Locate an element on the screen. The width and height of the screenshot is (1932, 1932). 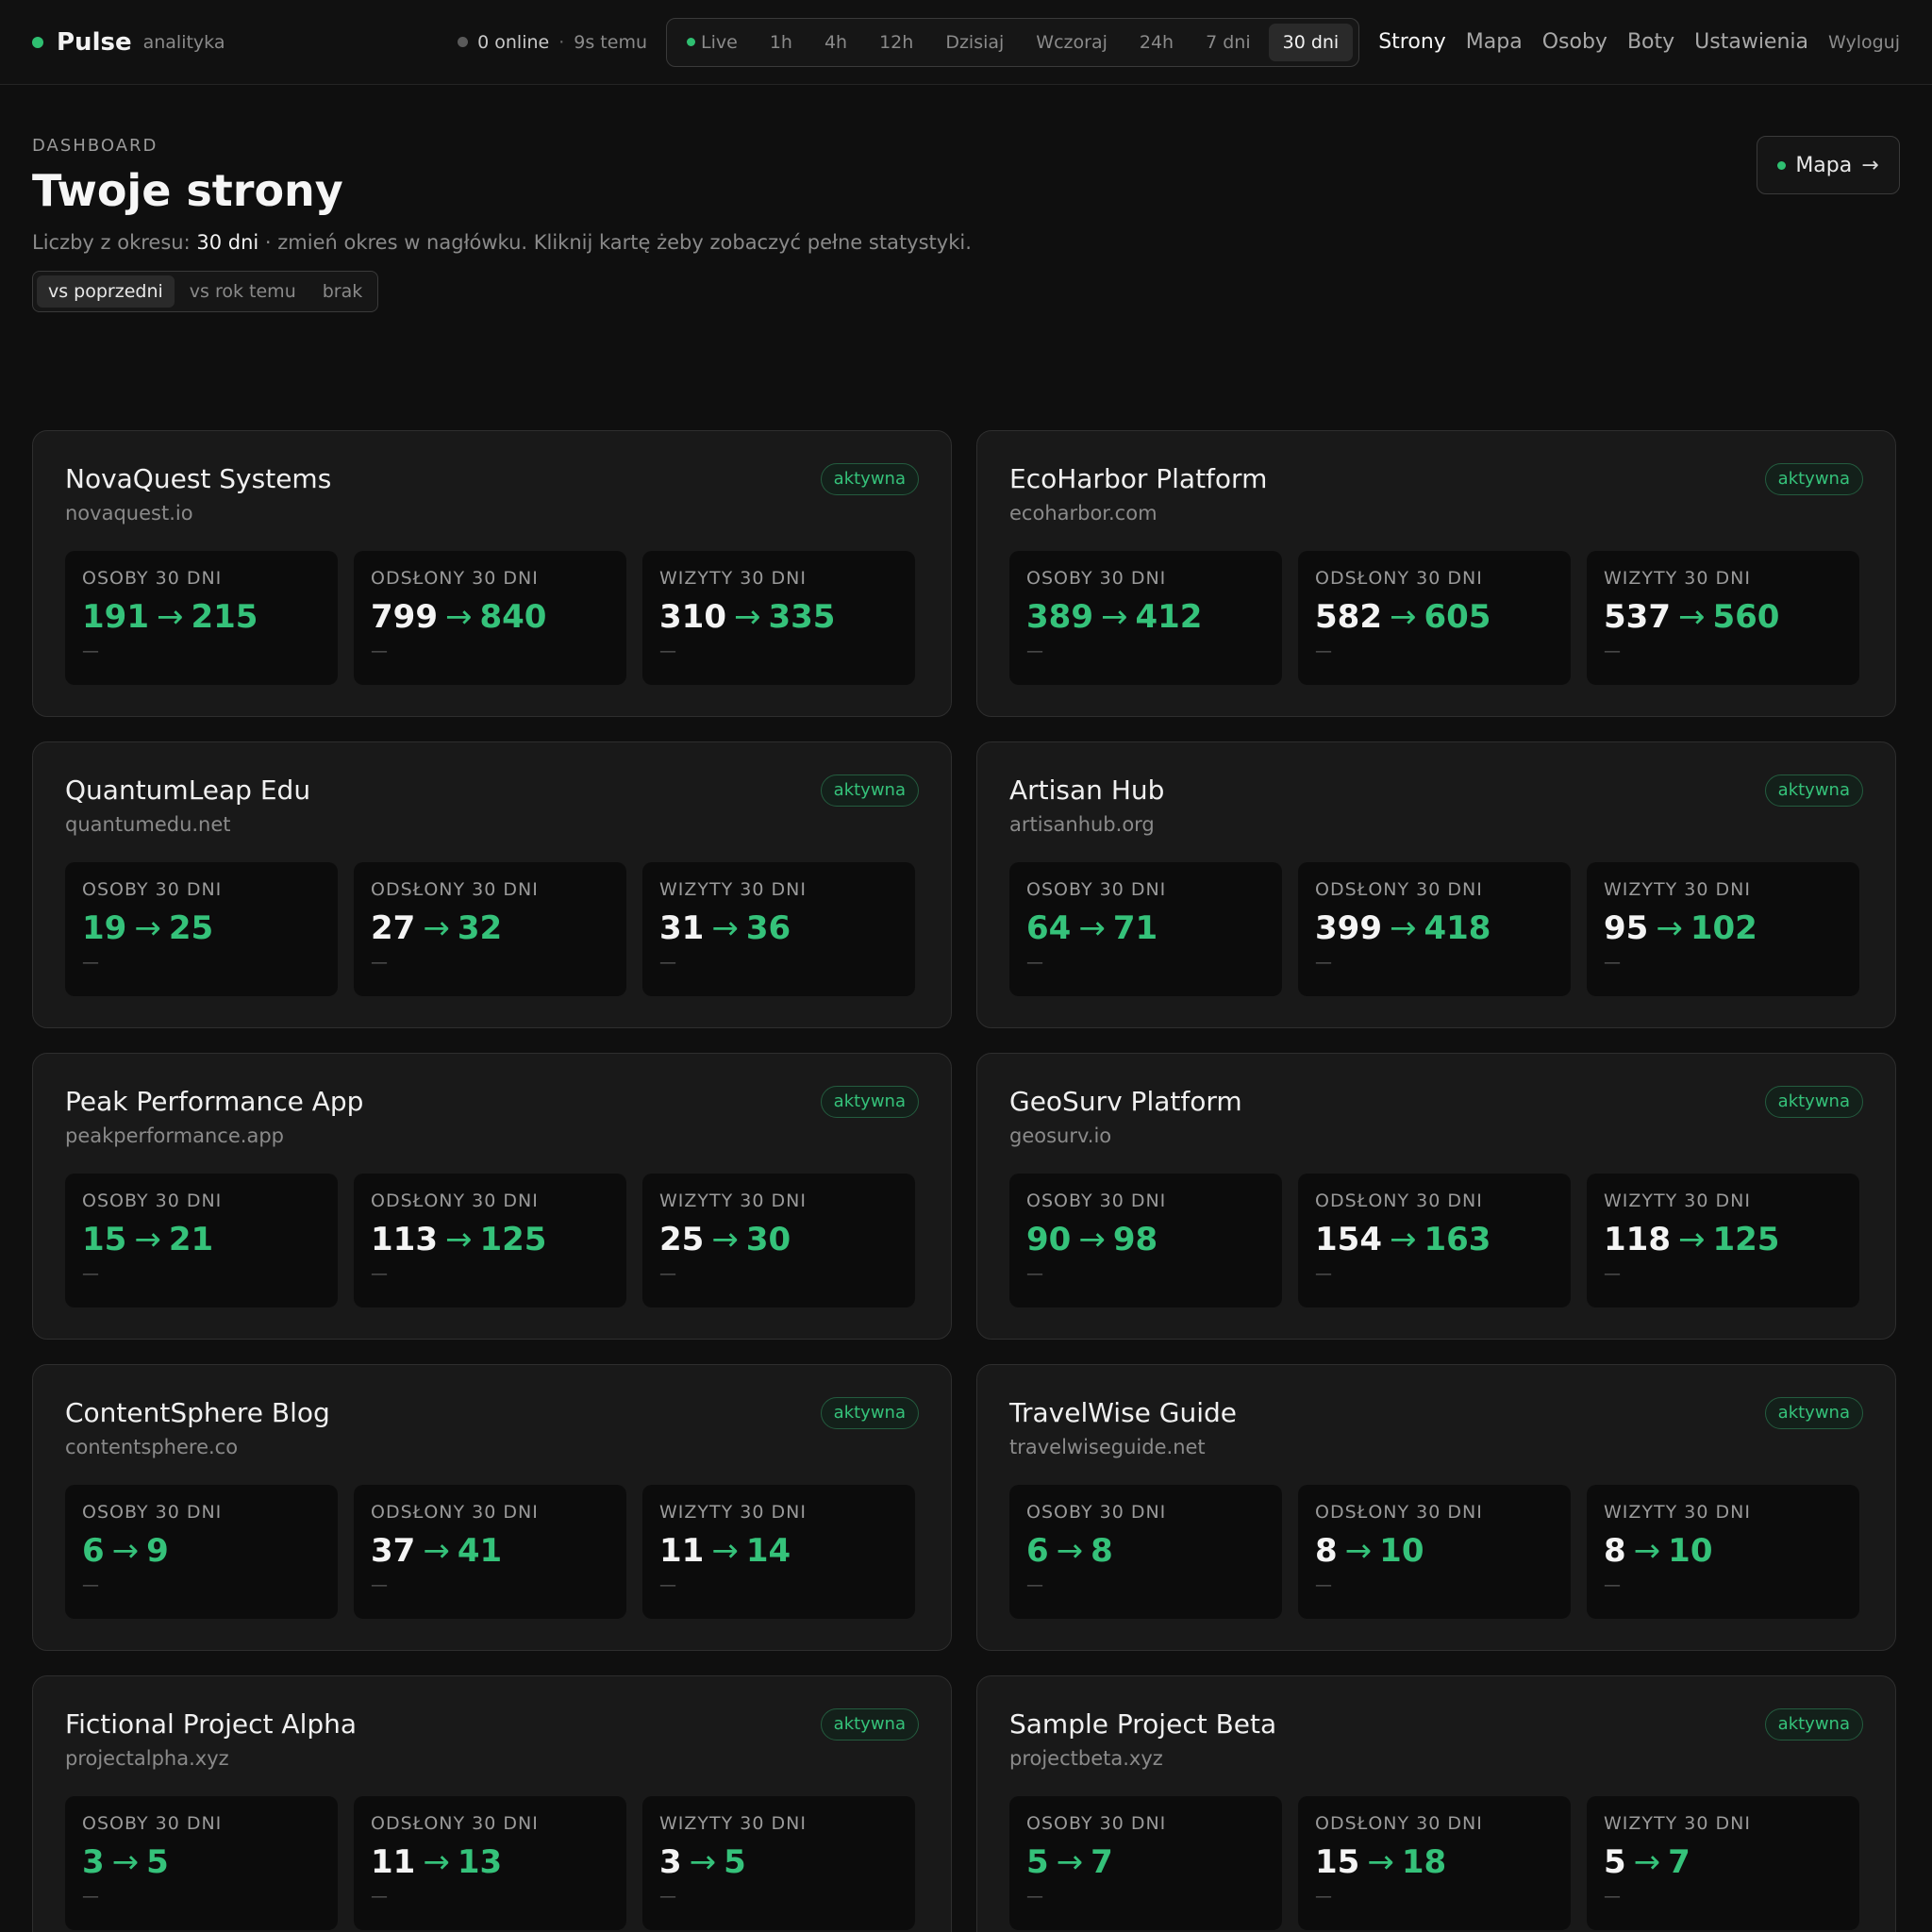
site-domain: projectalpha.xyz is located at coordinates (147, 1758).